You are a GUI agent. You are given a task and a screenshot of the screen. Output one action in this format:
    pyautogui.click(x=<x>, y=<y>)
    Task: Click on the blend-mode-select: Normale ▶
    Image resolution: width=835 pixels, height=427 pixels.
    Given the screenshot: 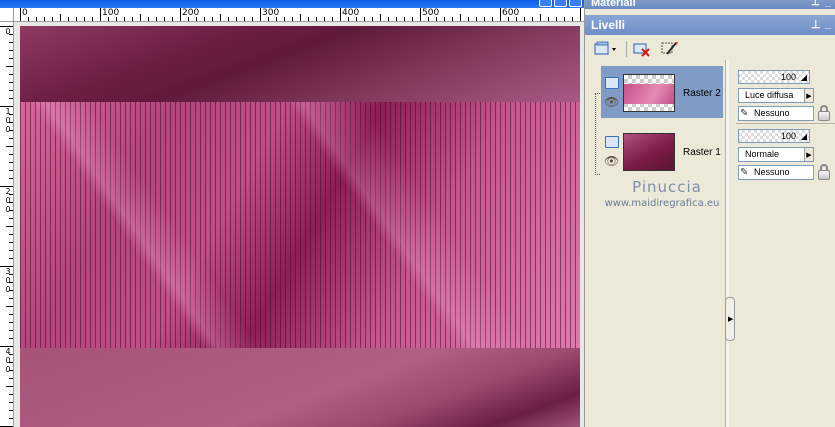 What is the action you would take?
    pyautogui.click(x=776, y=154)
    